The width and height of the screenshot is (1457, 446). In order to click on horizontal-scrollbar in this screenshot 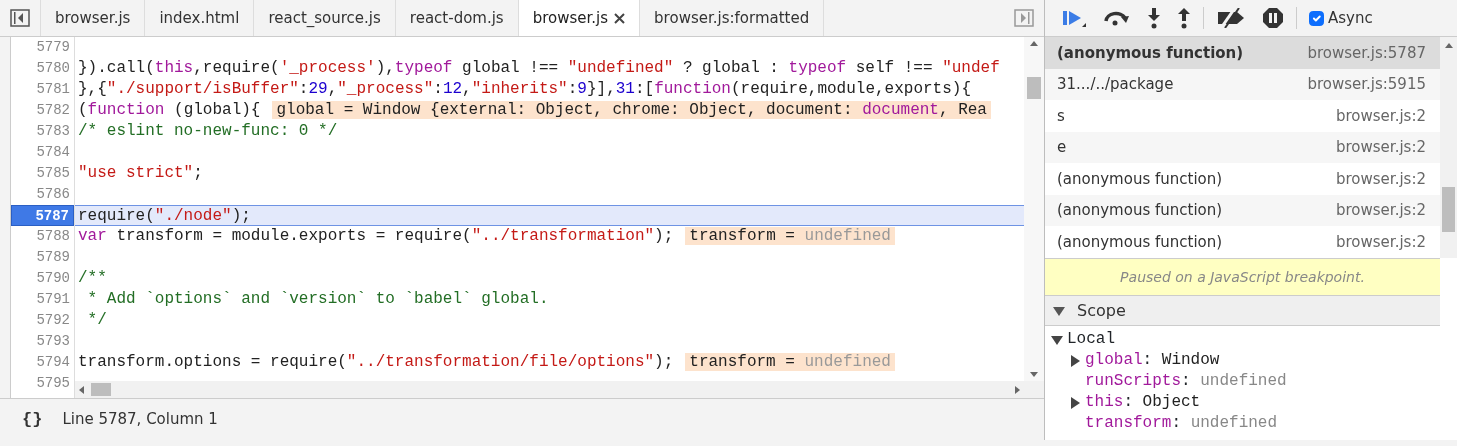, I will do `click(559, 389)`.